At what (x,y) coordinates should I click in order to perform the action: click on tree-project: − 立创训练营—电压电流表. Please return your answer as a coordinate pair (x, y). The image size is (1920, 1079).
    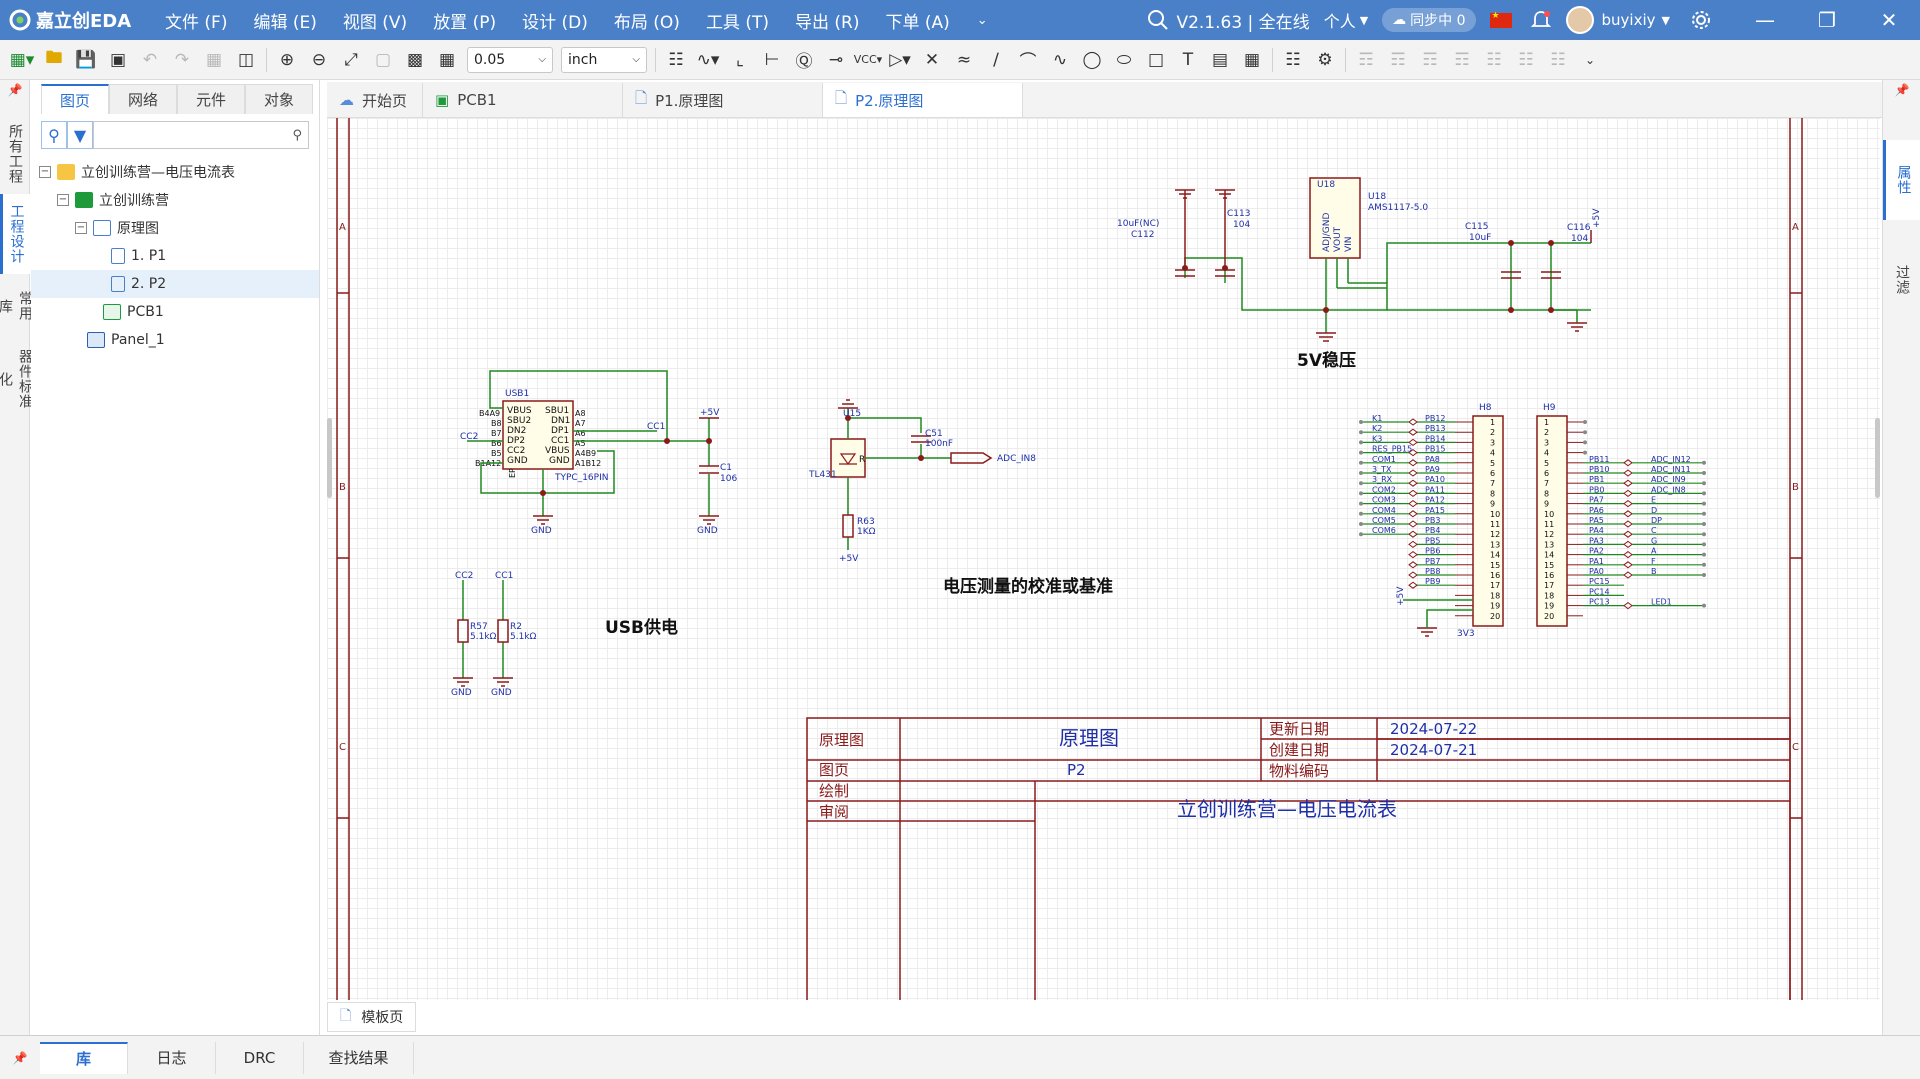
    Looking at the image, I should click on (175, 172).